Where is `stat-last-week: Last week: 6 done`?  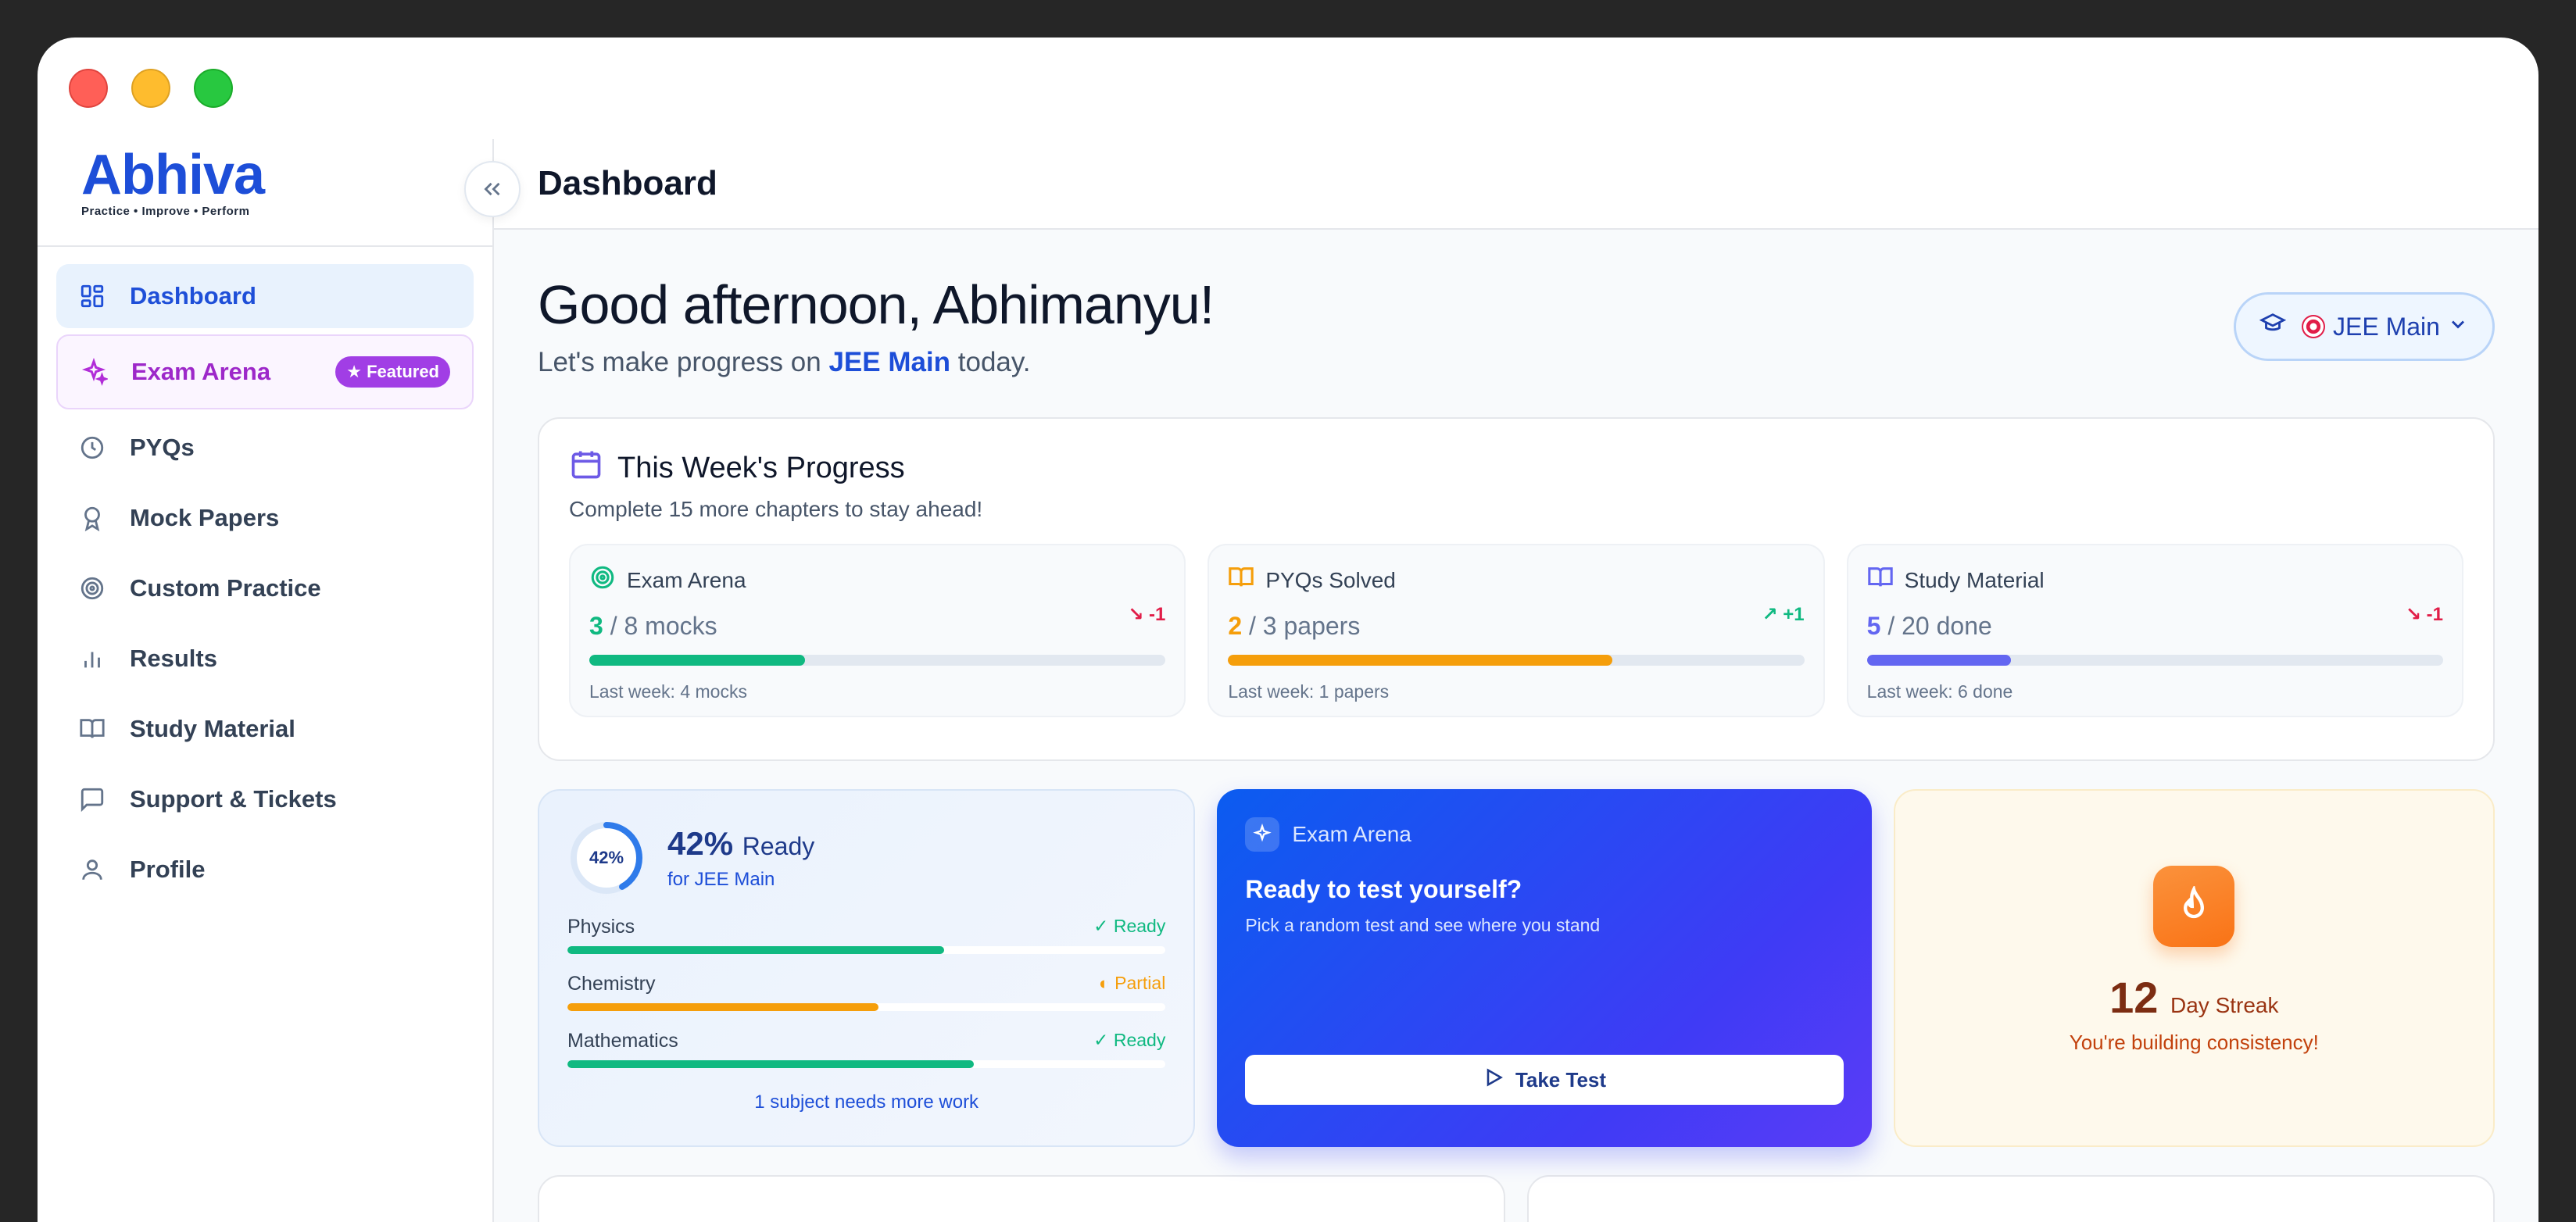 stat-last-week: Last week: 6 done is located at coordinates (1939, 691).